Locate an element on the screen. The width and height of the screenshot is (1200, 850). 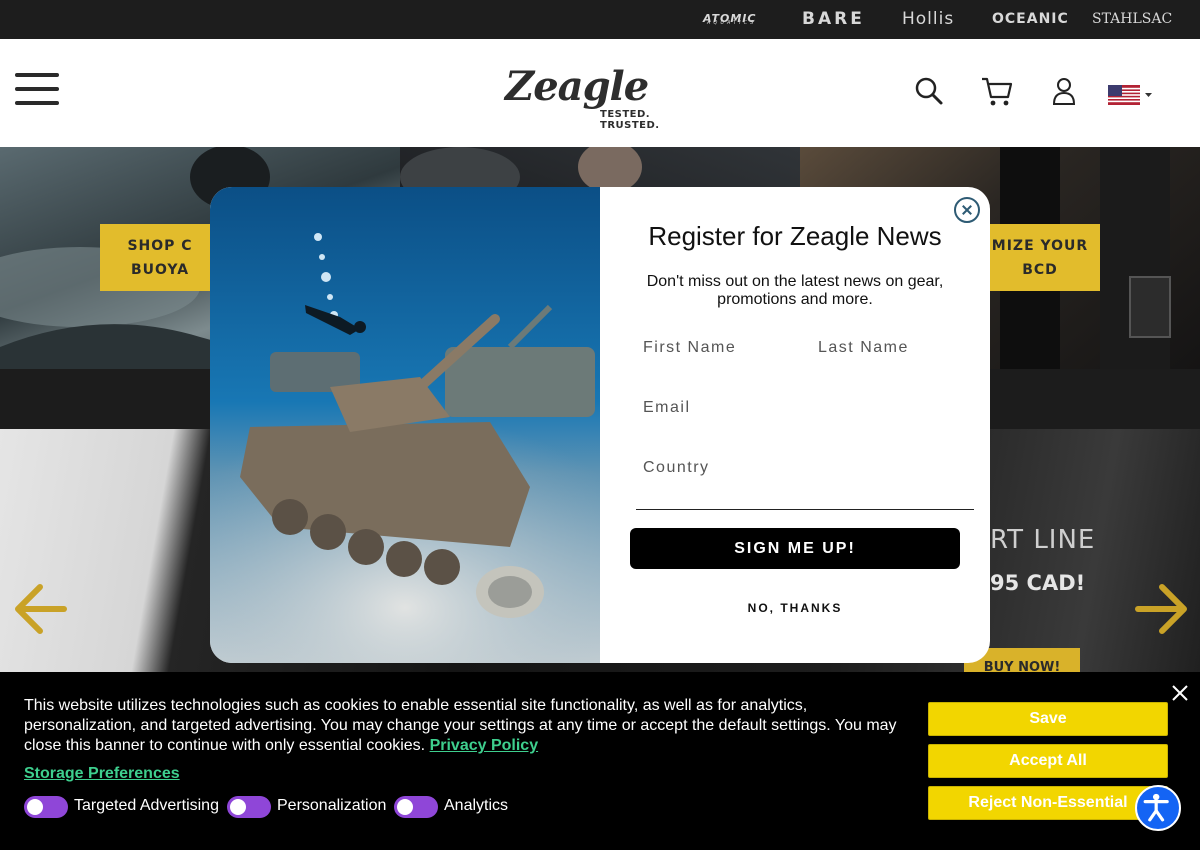
field-divider is located at coordinates (805, 509).